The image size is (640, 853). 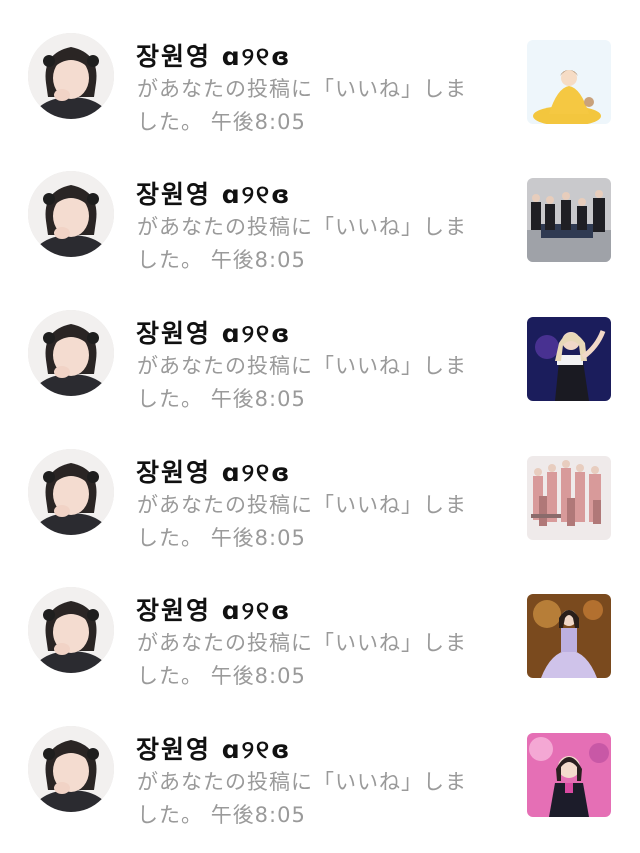 I want to click on dress-performer-thumbnail-icon, so click(x=569, y=636).